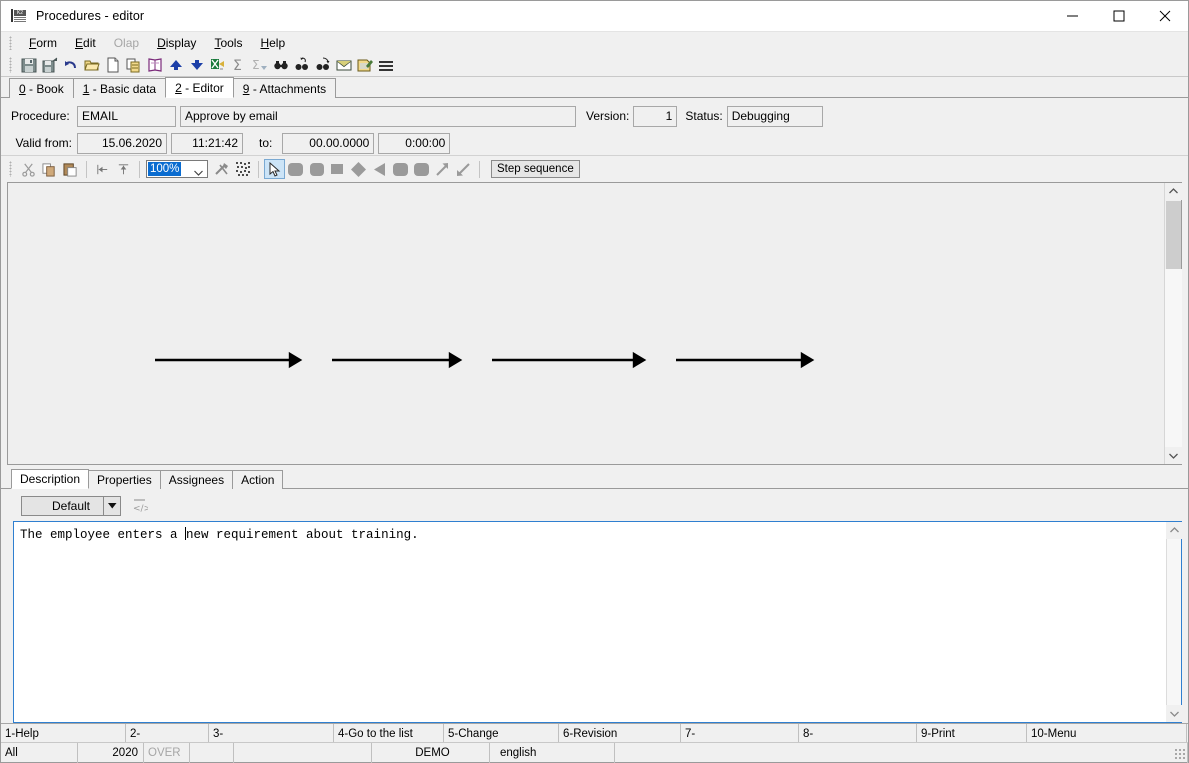 Image resolution: width=1189 pixels, height=763 pixels. Describe the element at coordinates (414, 143) in the screenshot. I see `to-time-field: 0:00:00` at that location.